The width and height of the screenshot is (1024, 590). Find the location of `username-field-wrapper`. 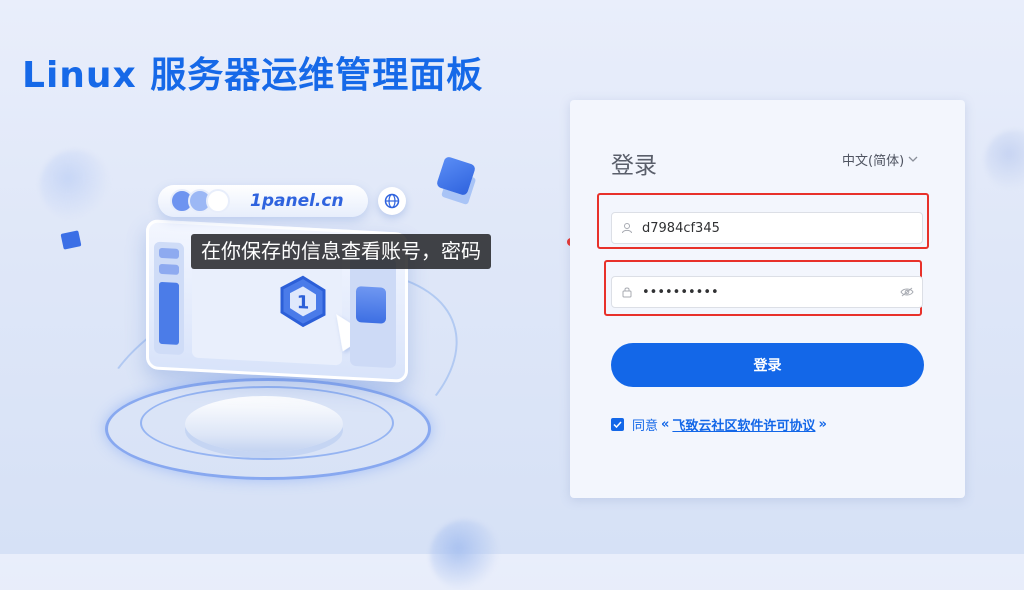

username-field-wrapper is located at coordinates (767, 228).